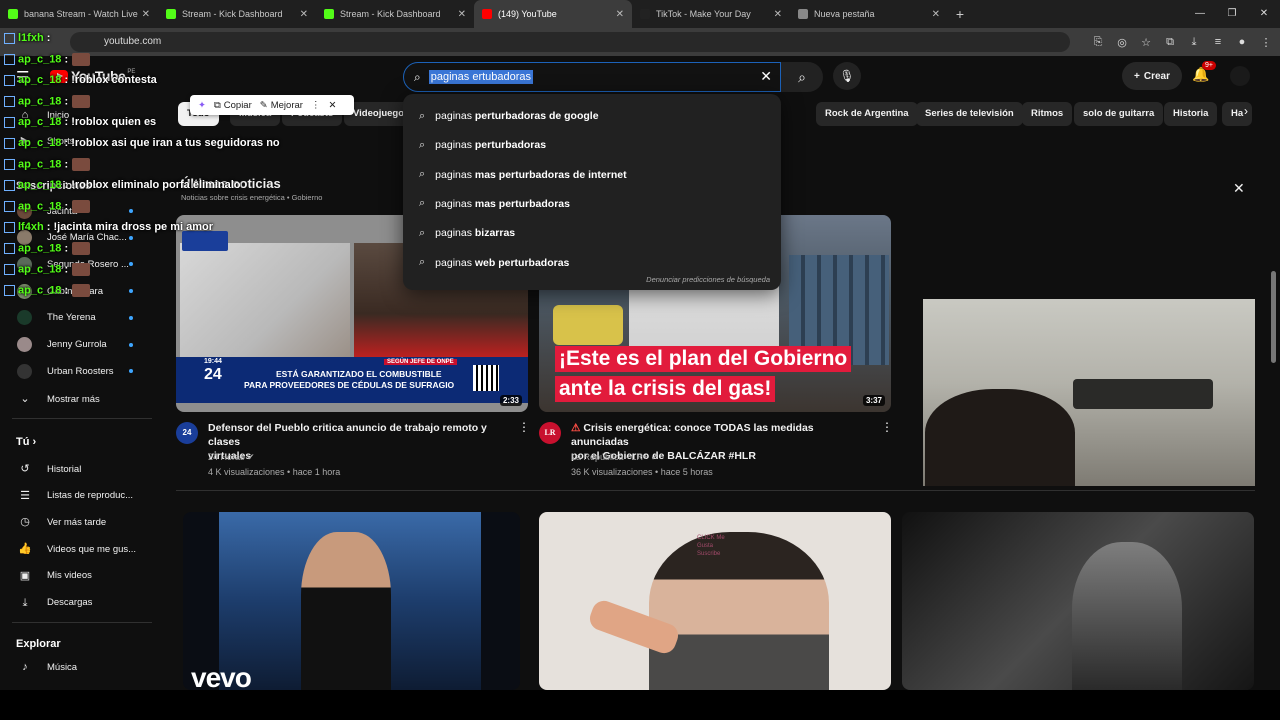 Image resolution: width=1280 pixels, height=720 pixels. Describe the element at coordinates (231, 457) in the screenshot. I see `channel-name: 24 Horas ✔` at that location.